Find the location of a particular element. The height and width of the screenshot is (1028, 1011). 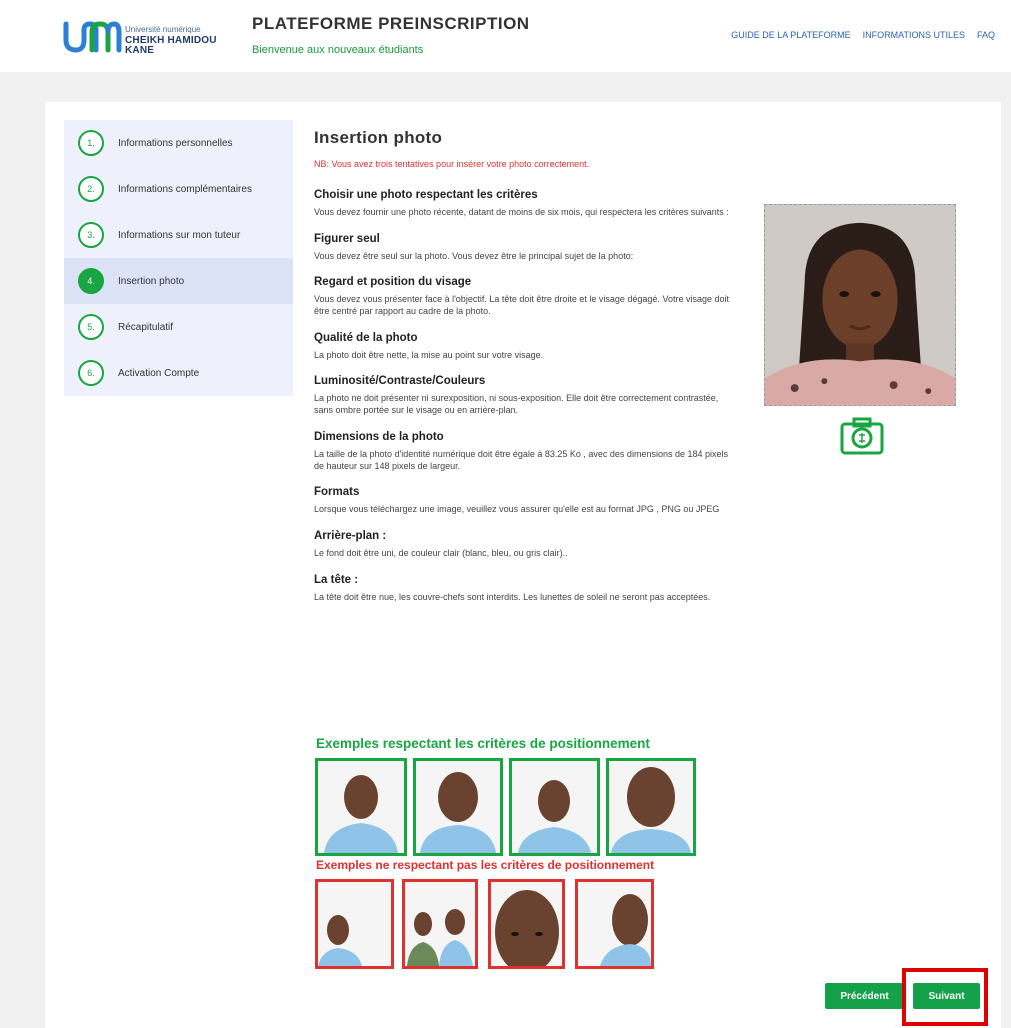

criteria-title: Qualité de la photo is located at coordinates (366, 337).